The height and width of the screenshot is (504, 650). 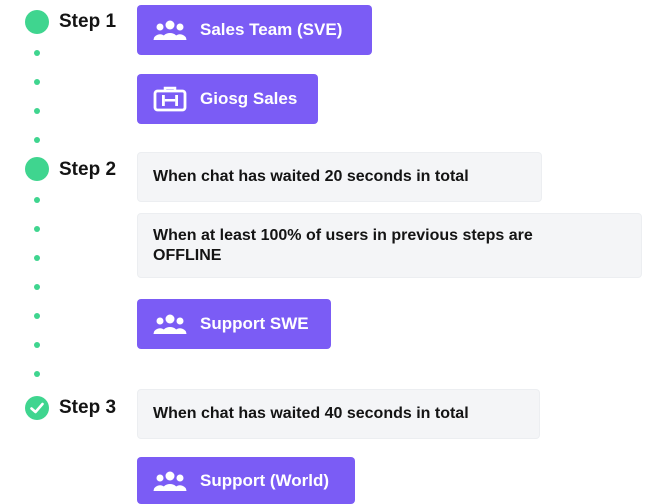 I want to click on check-icon, so click(x=37, y=408).